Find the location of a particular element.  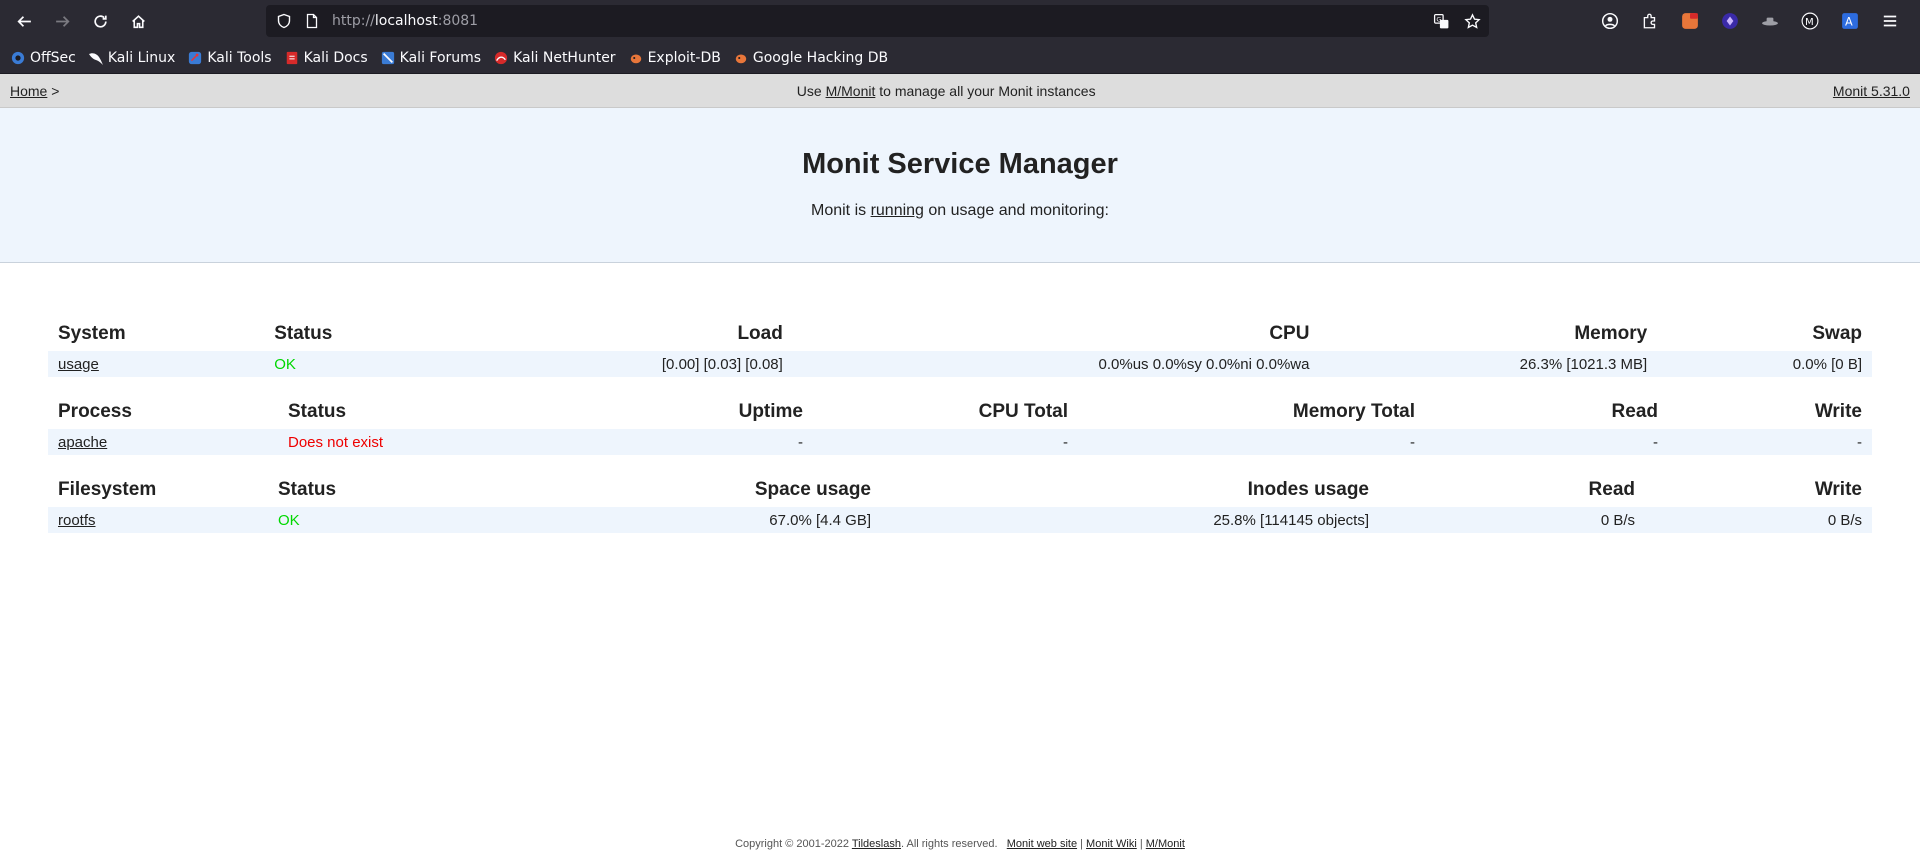

monit-website-link: Monit web site is located at coordinates (1042, 844).